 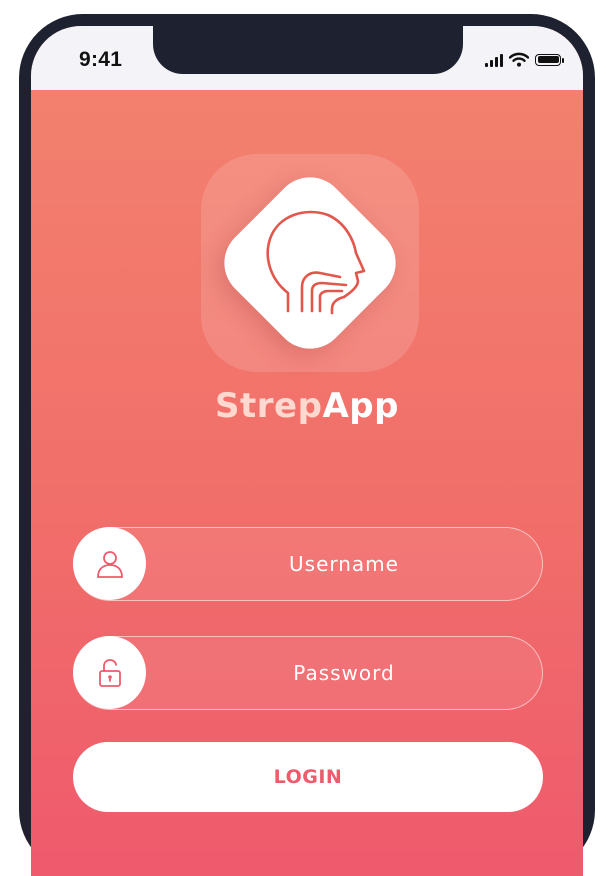 I want to click on status-bar: 9:41, so click(x=307, y=58).